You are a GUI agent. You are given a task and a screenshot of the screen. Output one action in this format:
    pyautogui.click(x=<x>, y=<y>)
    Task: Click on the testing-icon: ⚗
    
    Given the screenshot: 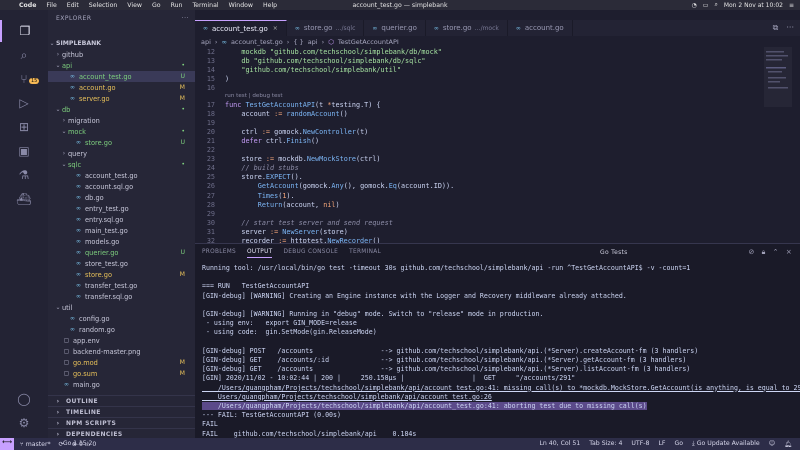 What is the action you would take?
    pyautogui.click(x=24, y=175)
    